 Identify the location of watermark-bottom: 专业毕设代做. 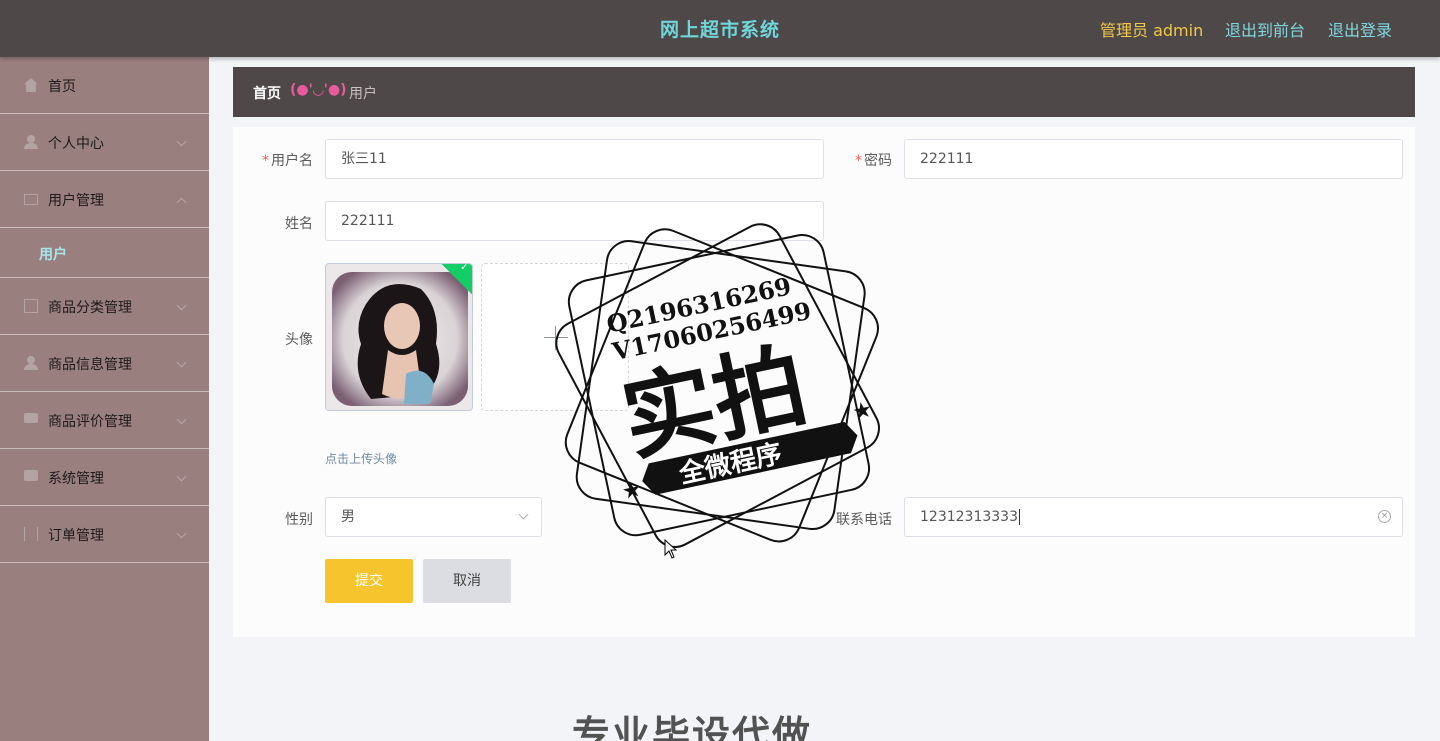
(692, 727).